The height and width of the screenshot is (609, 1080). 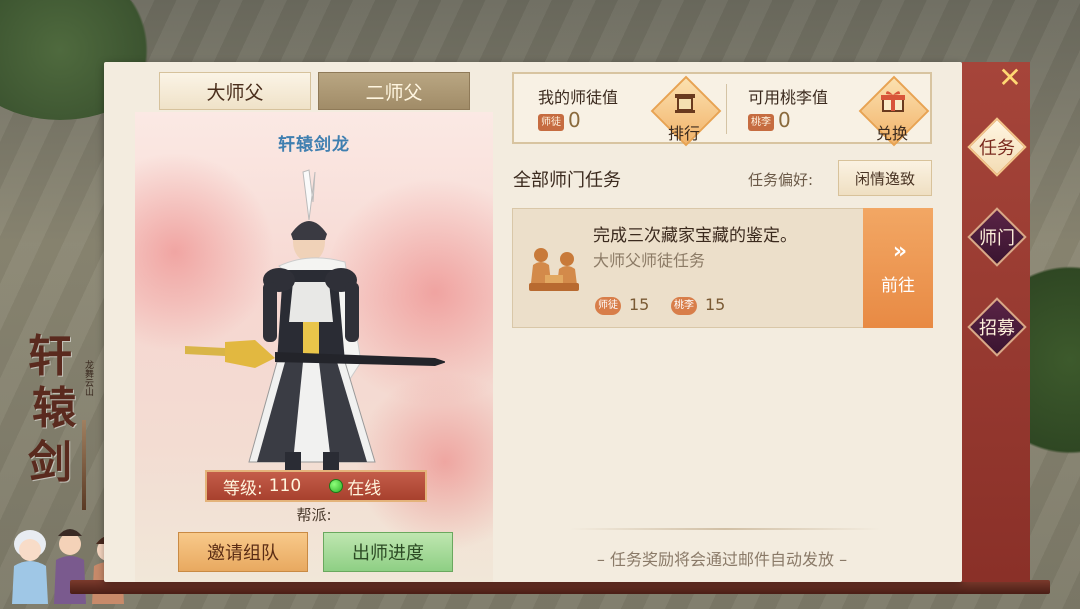 What do you see at coordinates (578, 97) in the screenshot?
I see `mentor-value-label: 我的师徒值` at bounding box center [578, 97].